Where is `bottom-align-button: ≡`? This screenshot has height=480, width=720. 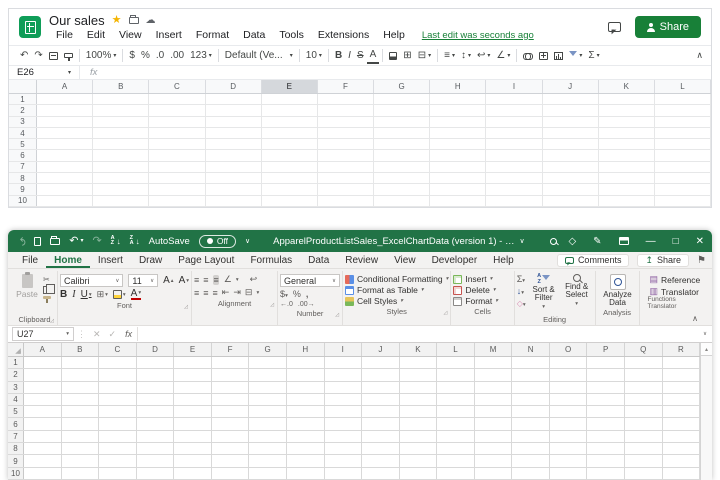
bottom-align-button: ≡ is located at coordinates (215, 279).